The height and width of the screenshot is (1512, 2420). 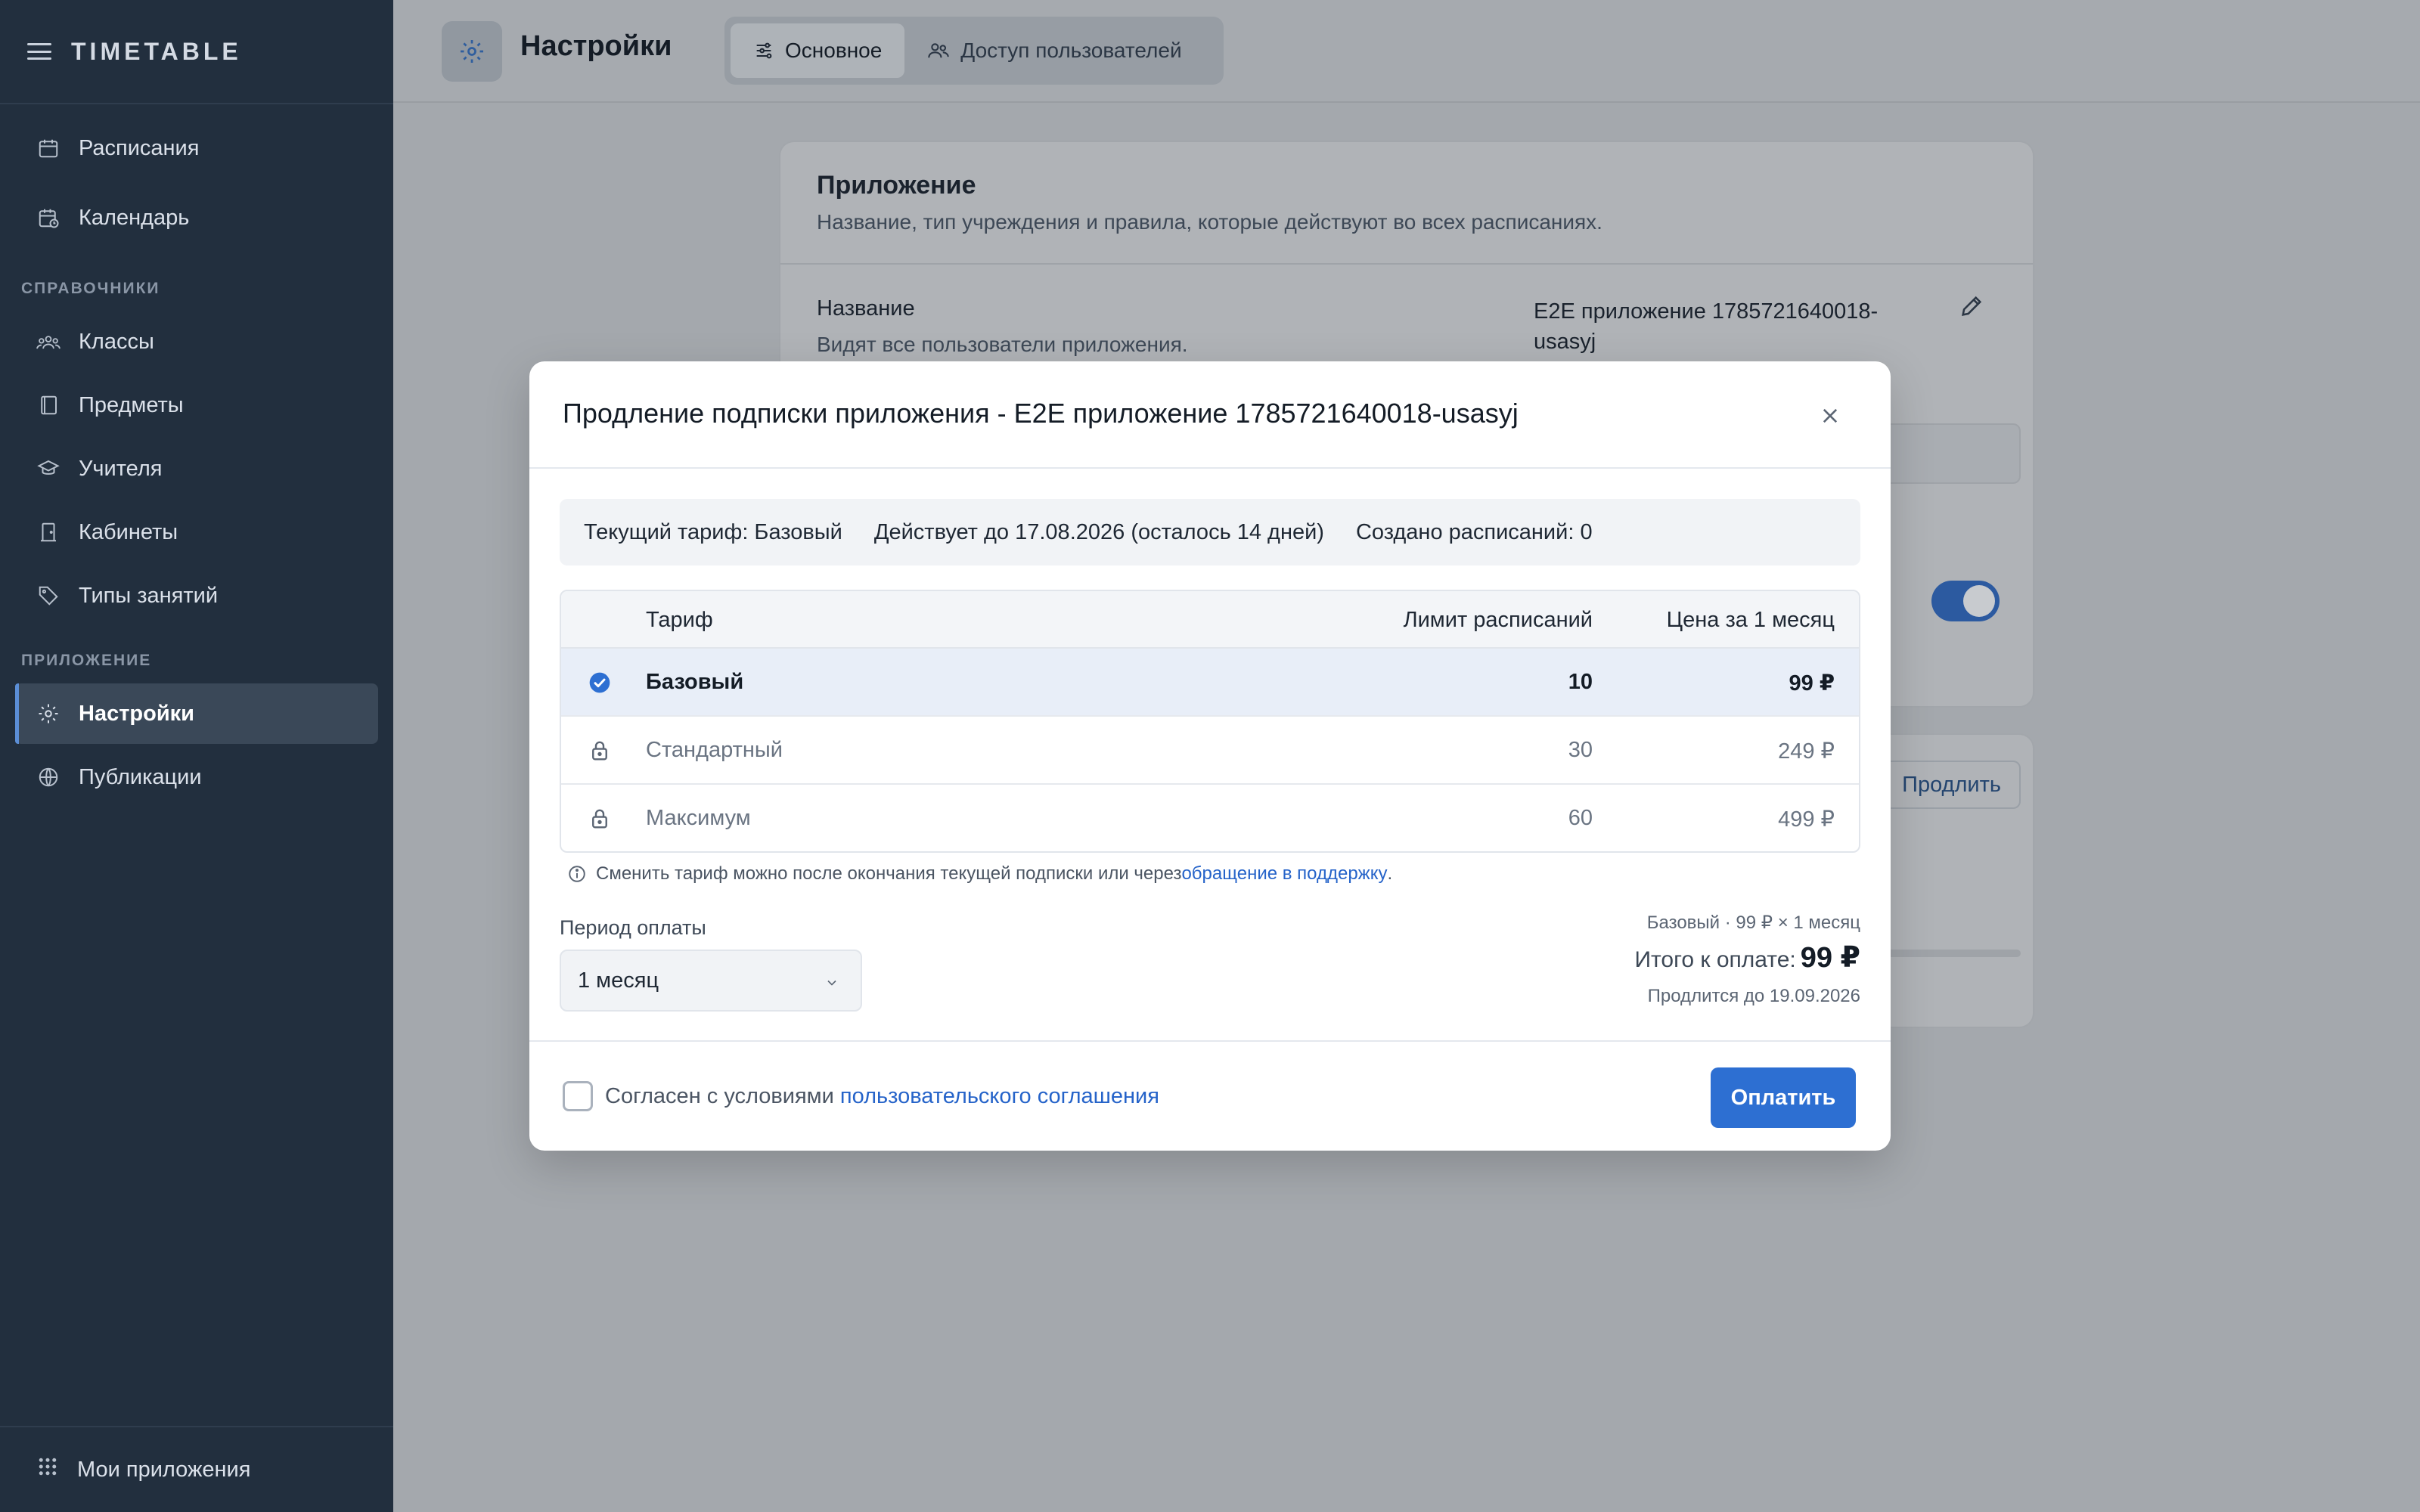 What do you see at coordinates (679, 620) in the screenshot?
I see `column-header-plan: Тариф` at bounding box center [679, 620].